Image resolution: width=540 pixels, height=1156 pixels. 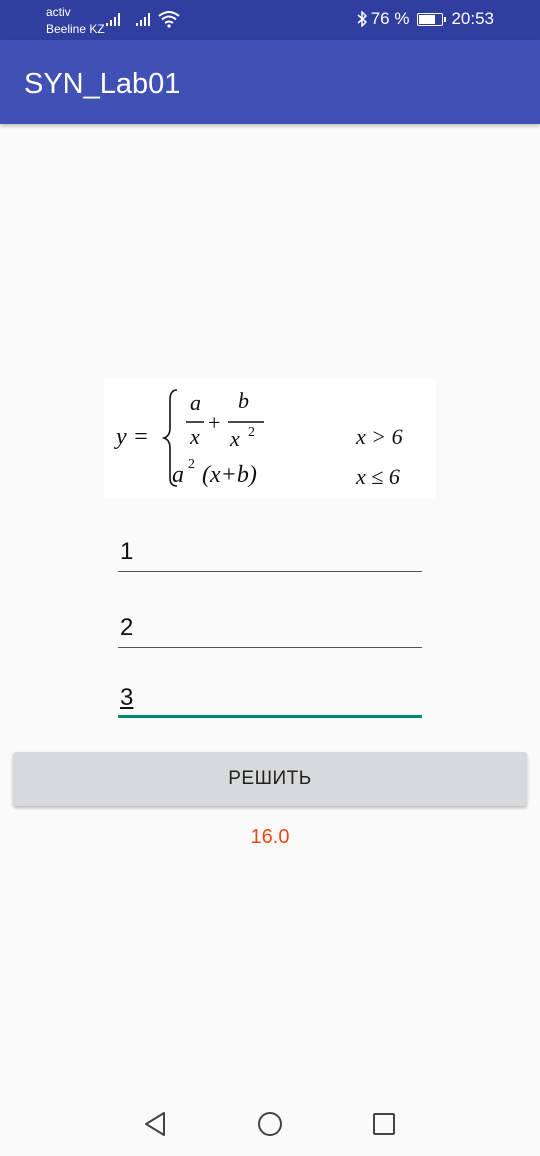 I want to click on back-icon, so click(x=156, y=1124).